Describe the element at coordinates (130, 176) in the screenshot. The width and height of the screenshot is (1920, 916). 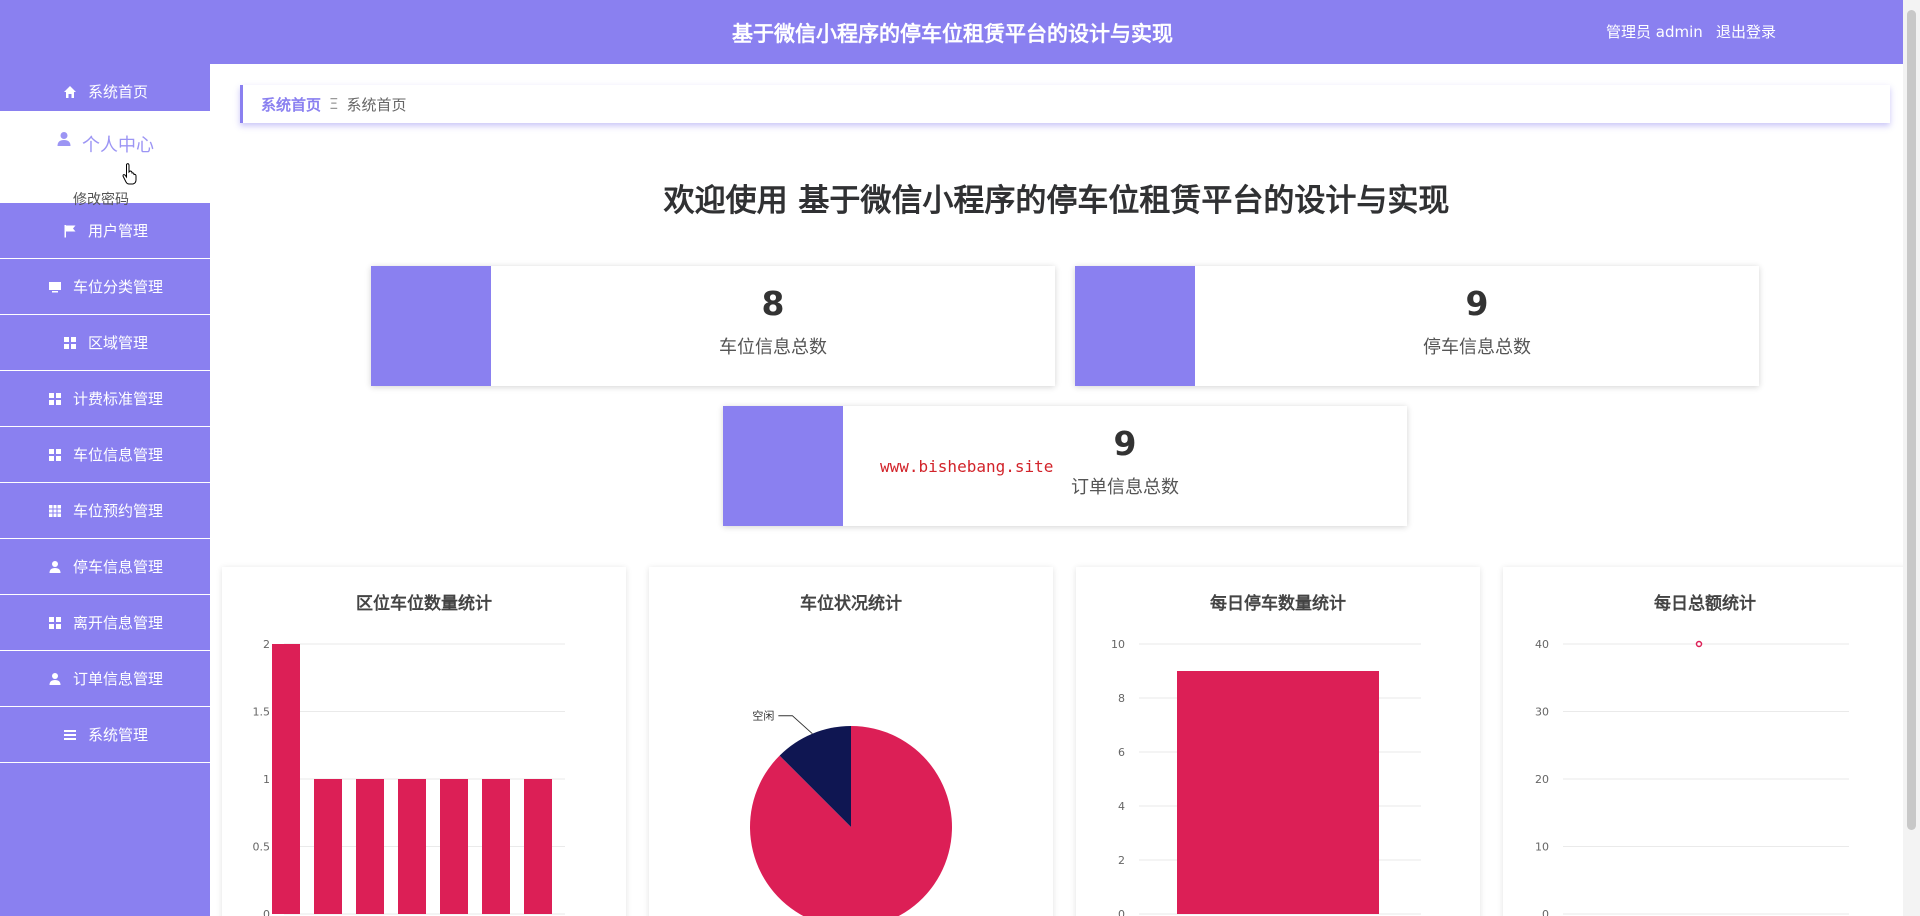
I see `mouse-cursor-icon` at that location.